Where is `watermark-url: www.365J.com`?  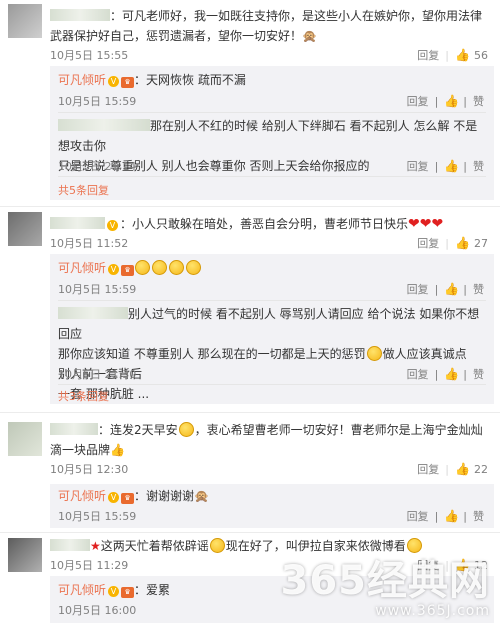
watermark-url: www.365J.com is located at coordinates (432, 611).